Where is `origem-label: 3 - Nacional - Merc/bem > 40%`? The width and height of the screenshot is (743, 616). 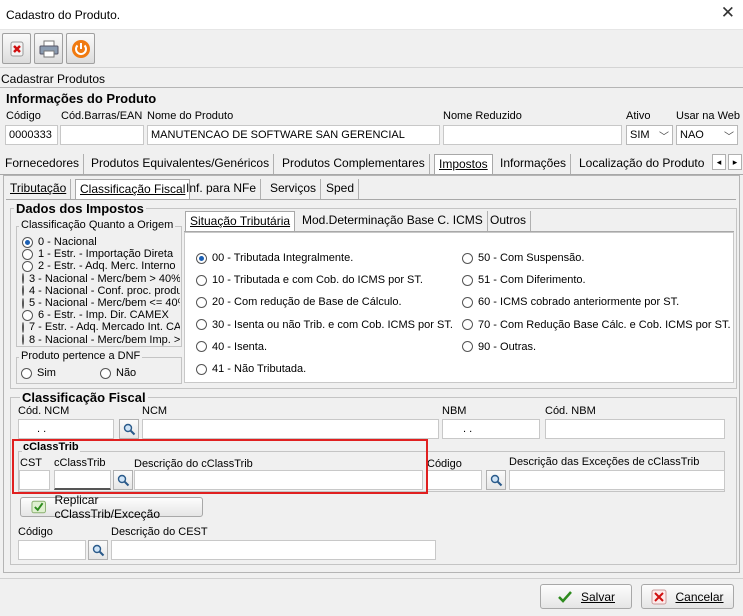 origem-label: 3 - Nacional - Merc/bem > 40% is located at coordinates (104, 278).